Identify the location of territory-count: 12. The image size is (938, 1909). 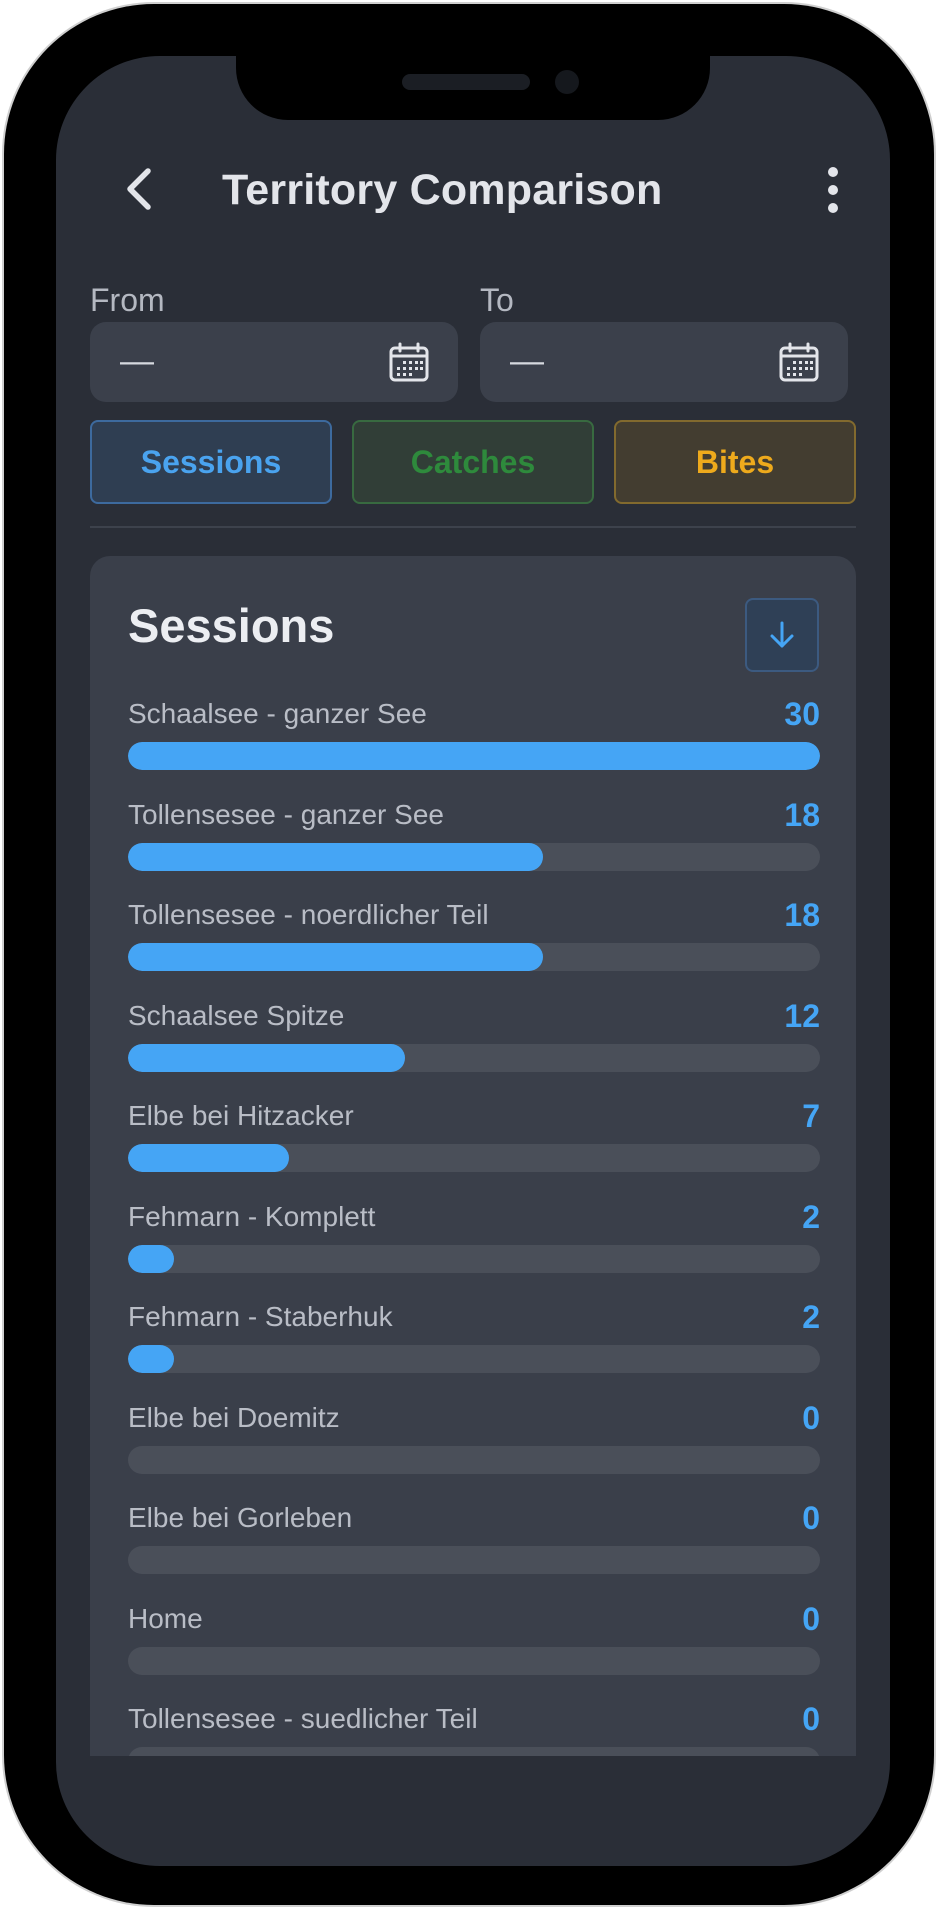
(802, 1015).